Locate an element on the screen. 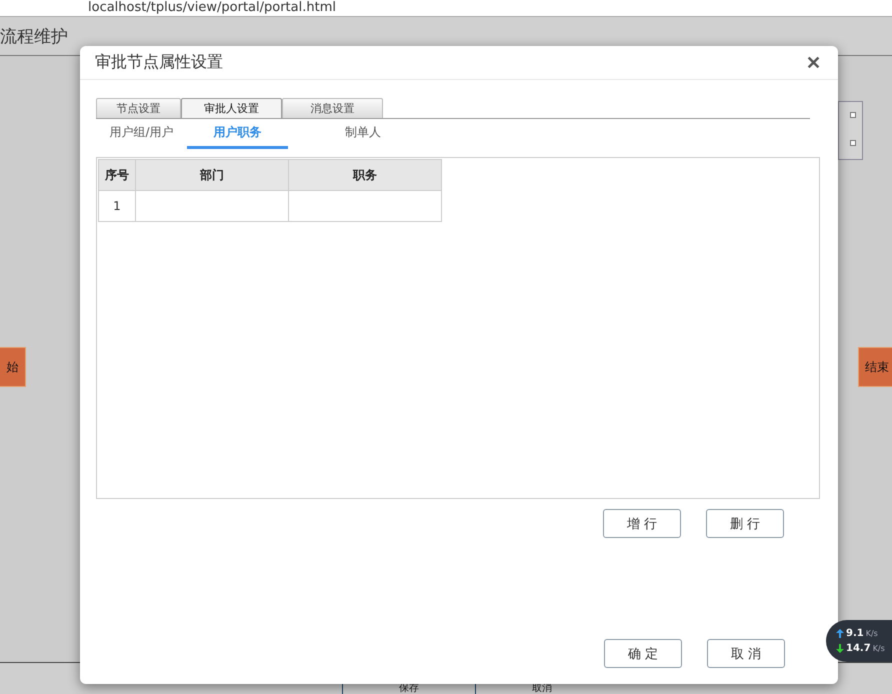 The image size is (892, 694). download-speed: 14.7 is located at coordinates (858, 648).